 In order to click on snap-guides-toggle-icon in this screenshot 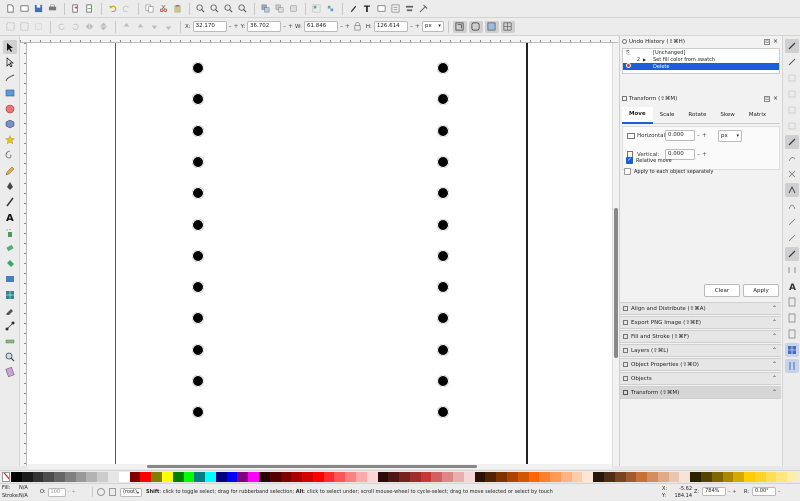, I will do `click(791, 366)`.